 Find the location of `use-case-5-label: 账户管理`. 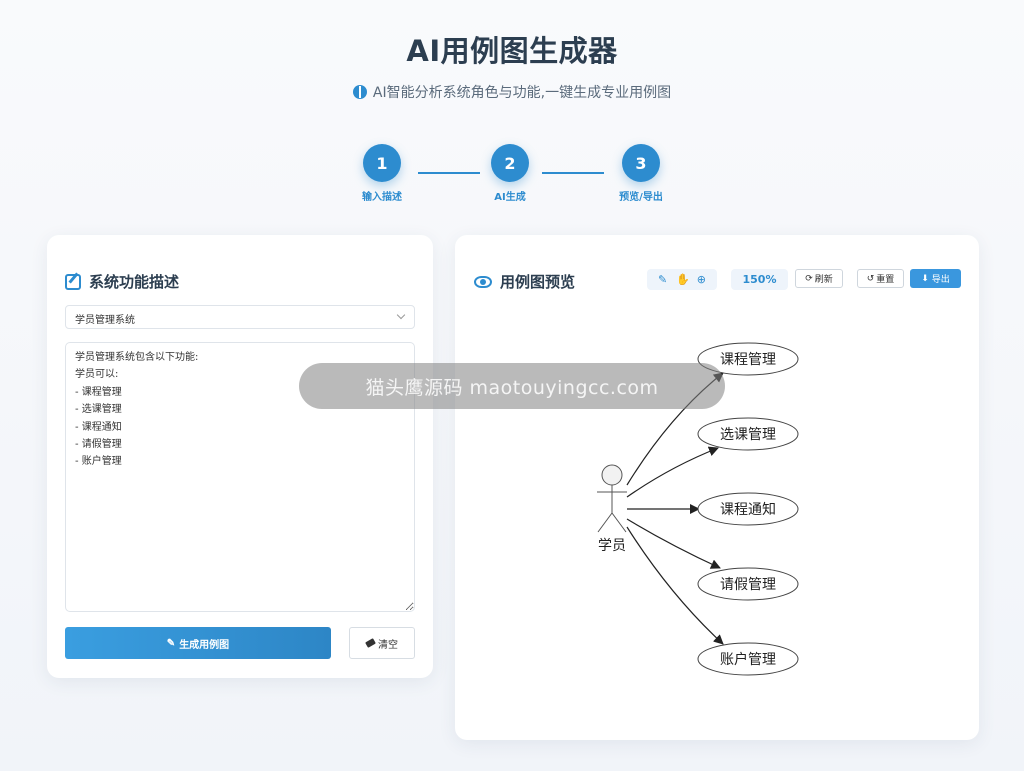

use-case-5-label: 账户管理 is located at coordinates (748, 659).